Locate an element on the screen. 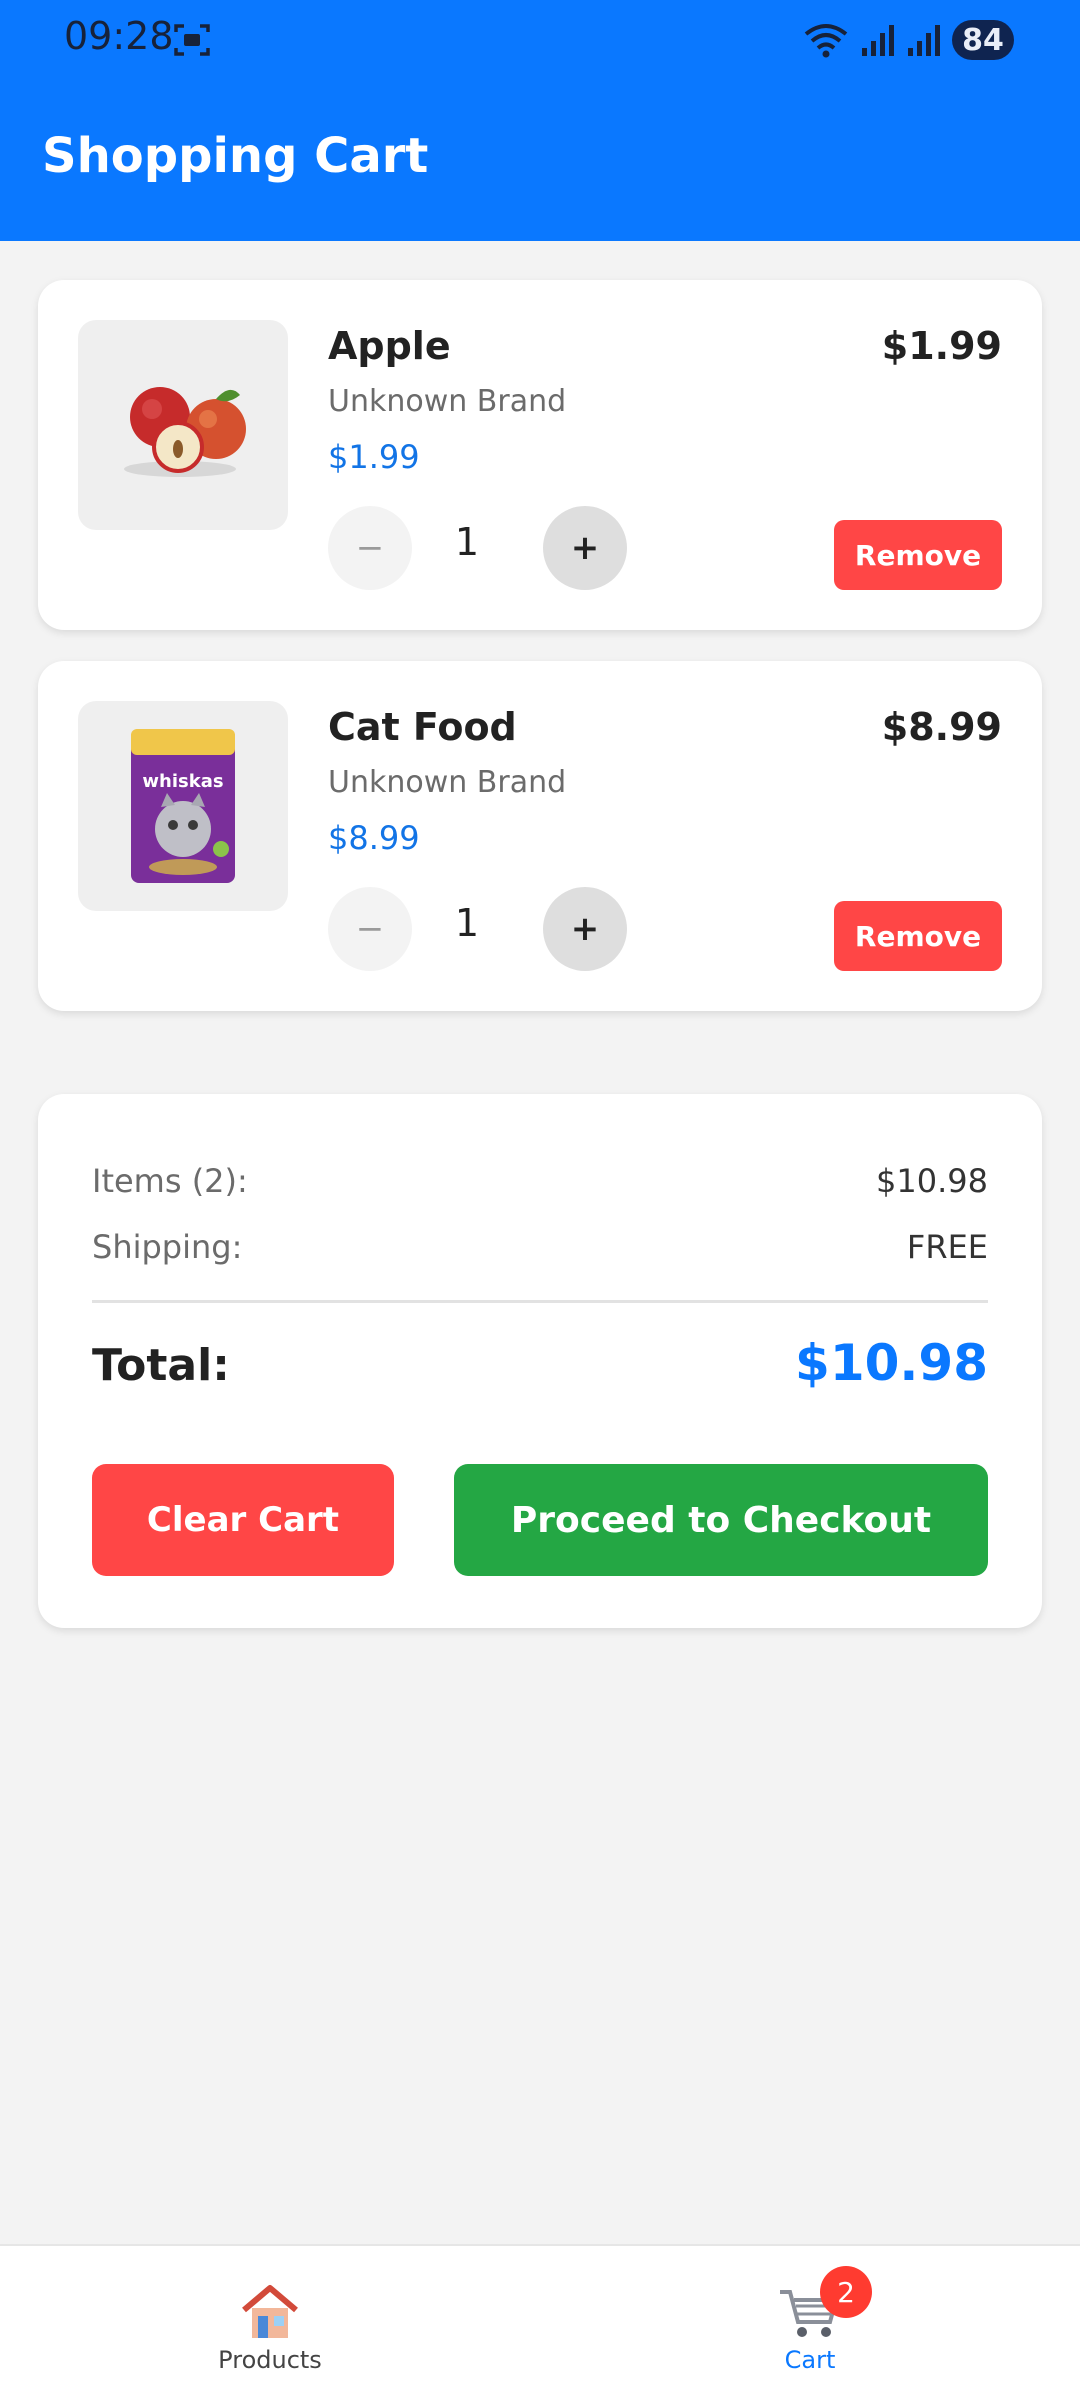 The image size is (1080, 2400). bottom-navigation: Products 2 Cart is located at coordinates (540, 2322).